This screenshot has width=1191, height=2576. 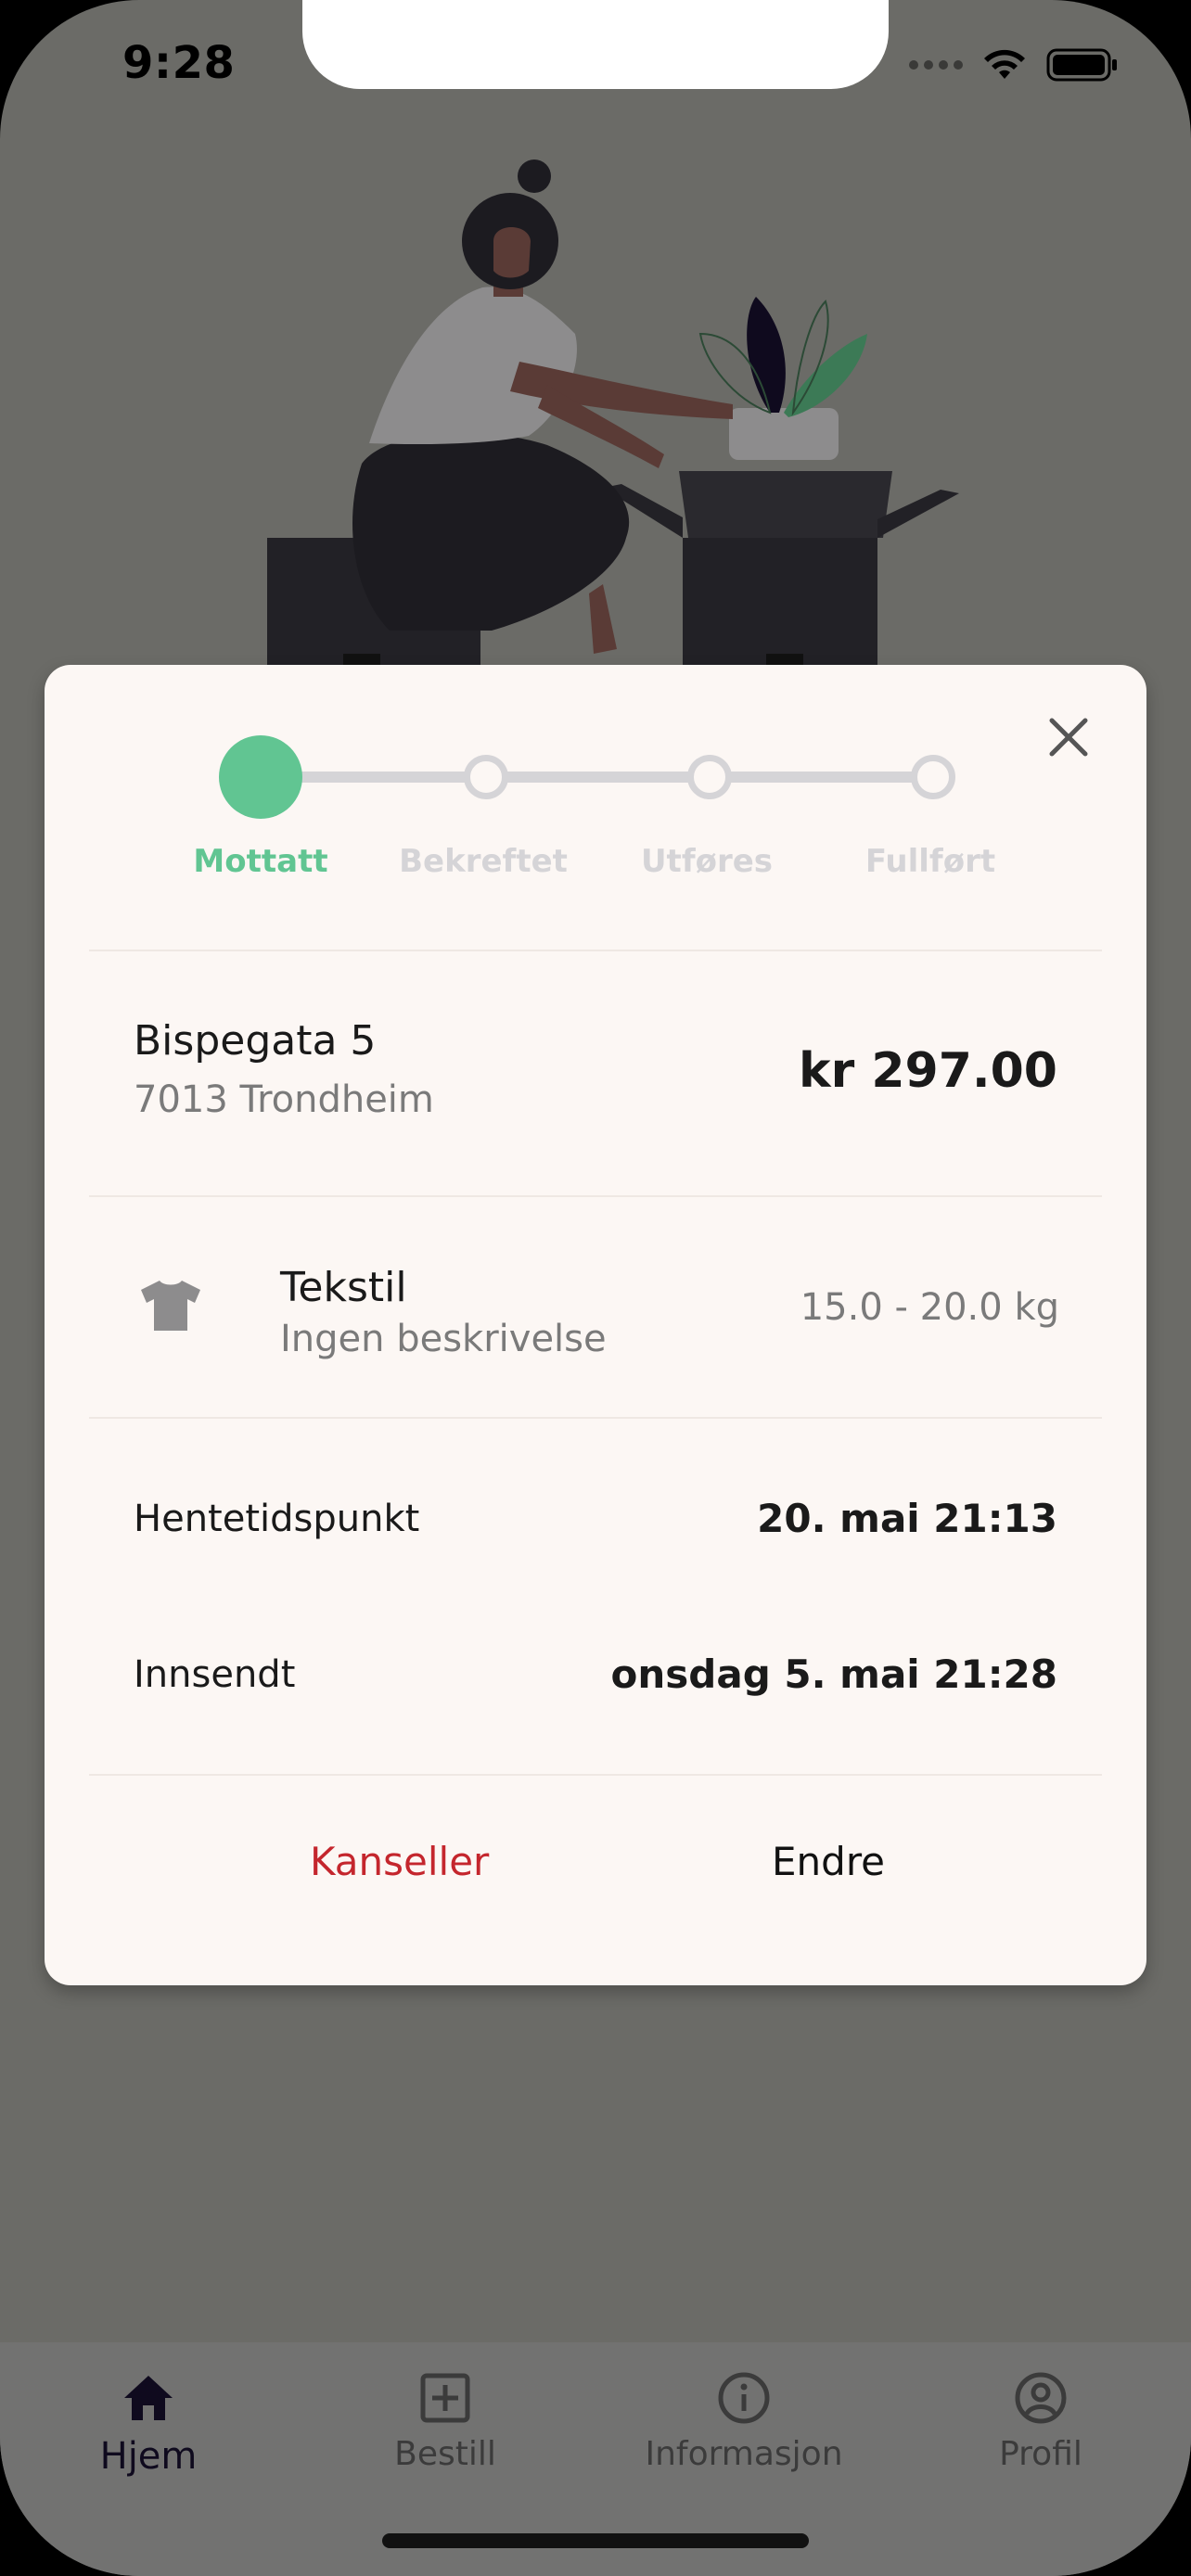 I want to click on tshirt-icon, so click(x=170, y=1306).